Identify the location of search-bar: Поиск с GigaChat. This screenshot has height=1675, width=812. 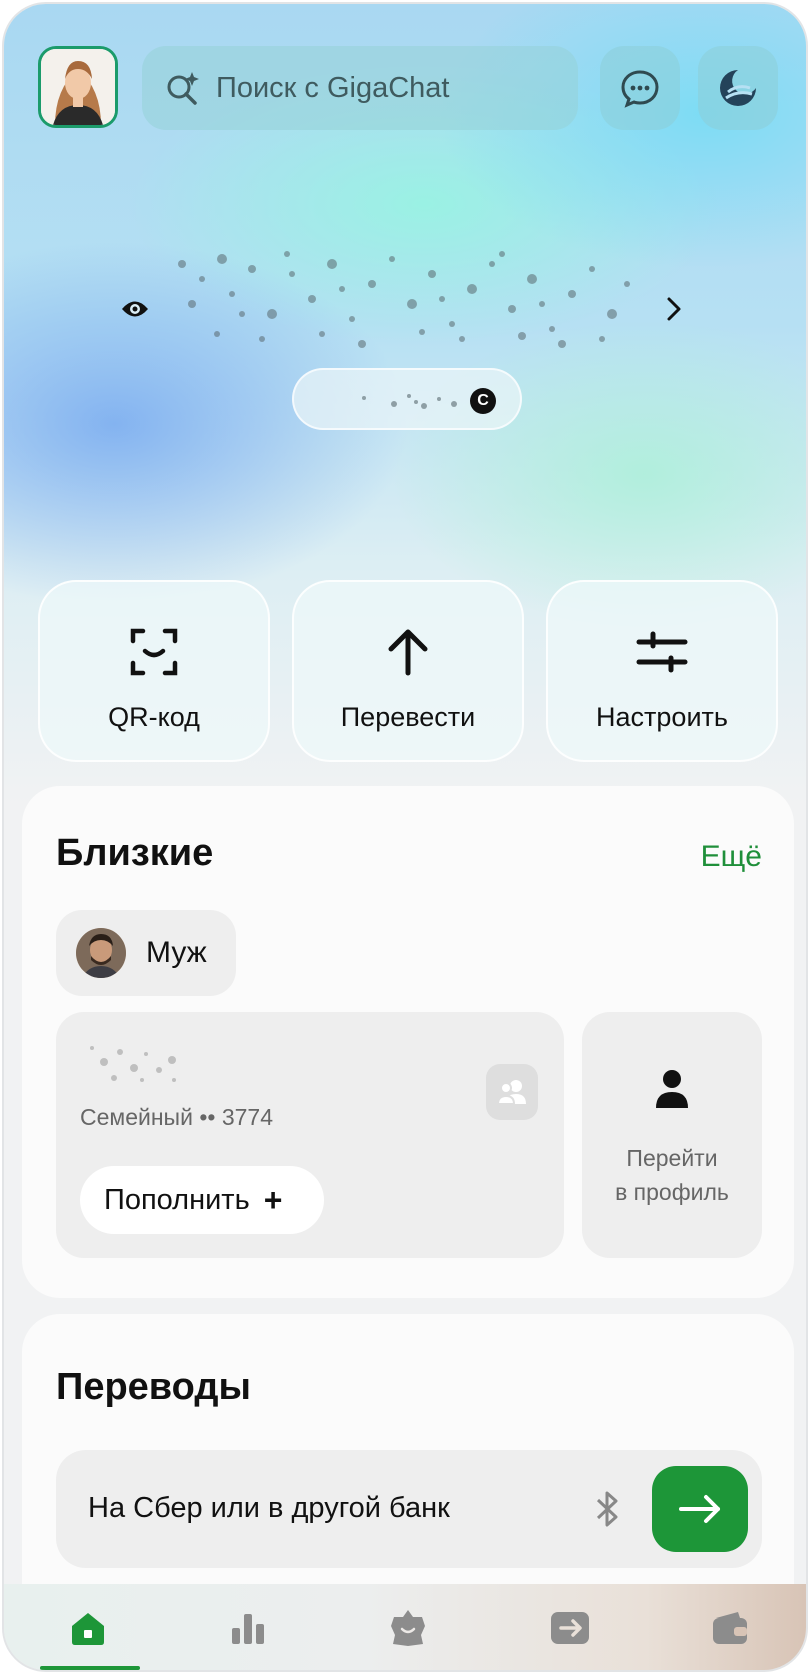
(360, 88).